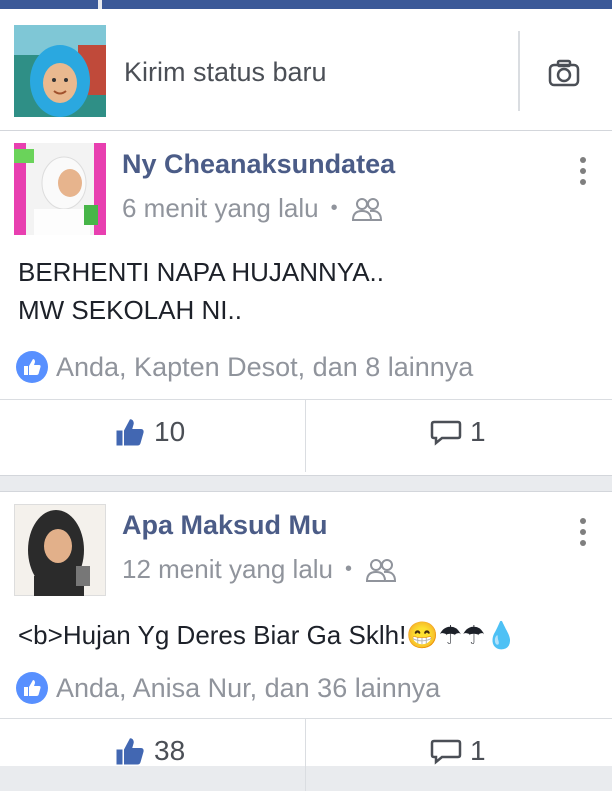 This screenshot has width=612, height=791. What do you see at coordinates (149, 432) in the screenshot?
I see `like-button: 10` at bounding box center [149, 432].